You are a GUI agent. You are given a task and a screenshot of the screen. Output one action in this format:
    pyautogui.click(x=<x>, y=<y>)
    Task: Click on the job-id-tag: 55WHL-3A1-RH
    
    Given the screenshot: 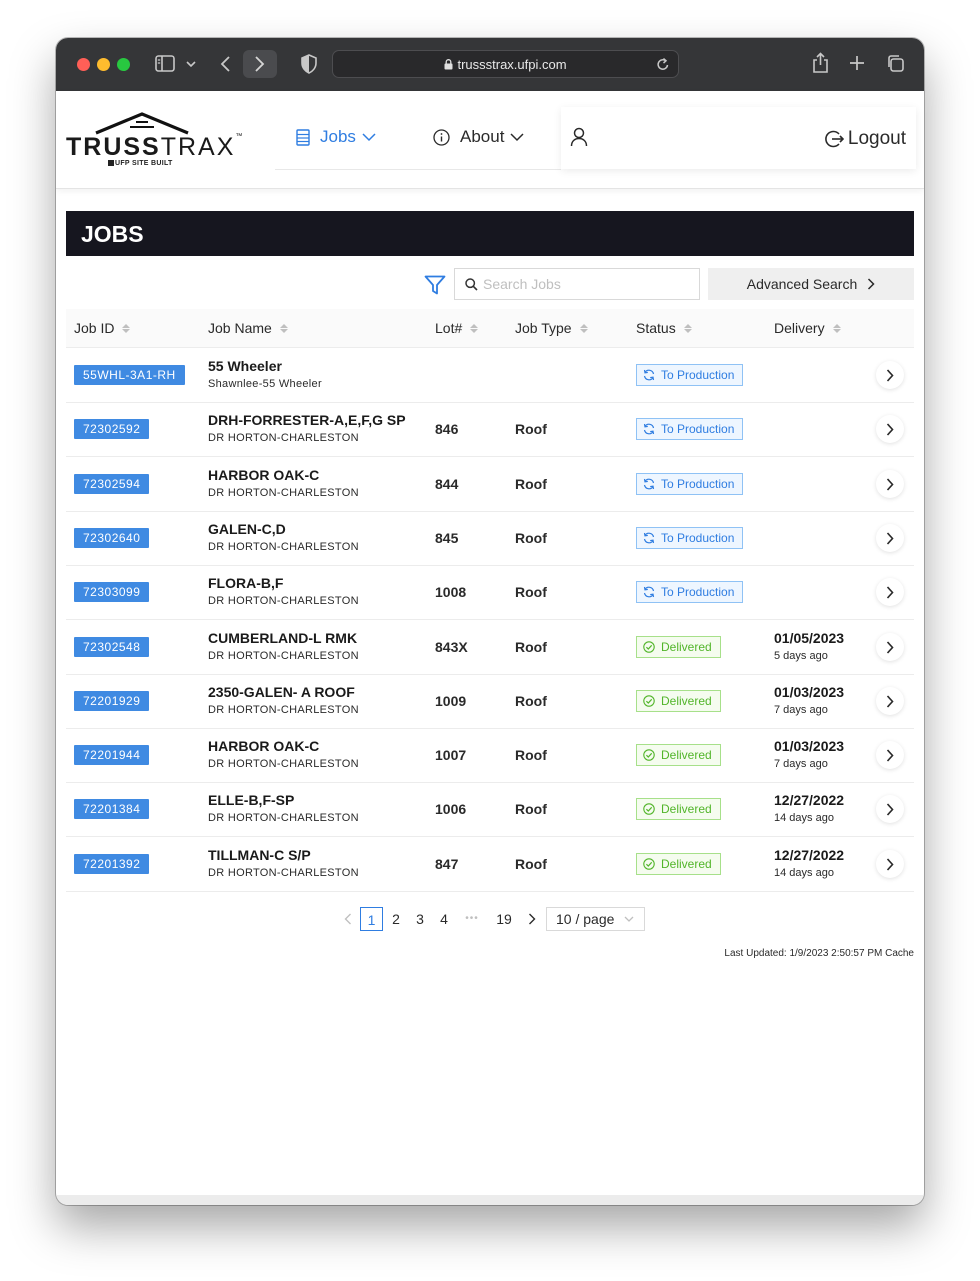 What is the action you would take?
    pyautogui.click(x=129, y=375)
    